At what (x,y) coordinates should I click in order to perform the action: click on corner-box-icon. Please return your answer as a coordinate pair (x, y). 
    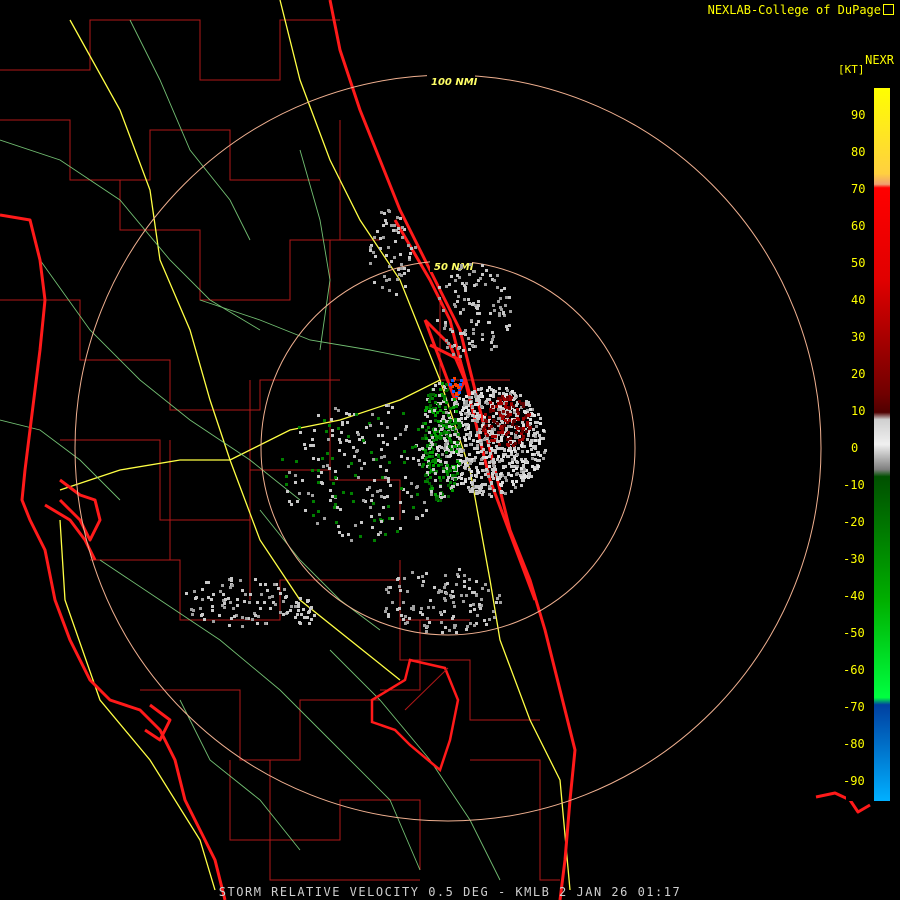
    Looking at the image, I should click on (888, 9).